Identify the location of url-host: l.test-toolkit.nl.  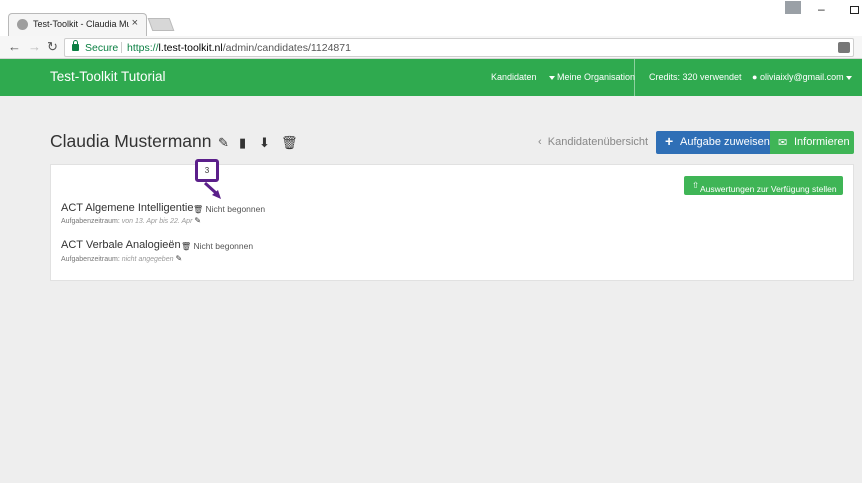
(190, 48).